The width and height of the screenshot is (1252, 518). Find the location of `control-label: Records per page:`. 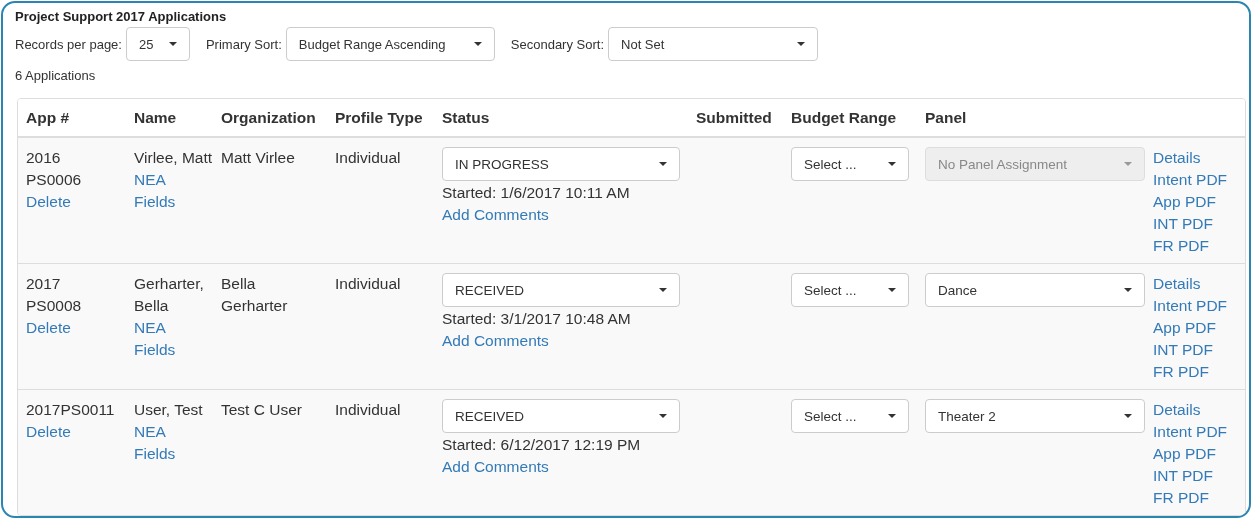

control-label: Records per page: is located at coordinates (68, 44).